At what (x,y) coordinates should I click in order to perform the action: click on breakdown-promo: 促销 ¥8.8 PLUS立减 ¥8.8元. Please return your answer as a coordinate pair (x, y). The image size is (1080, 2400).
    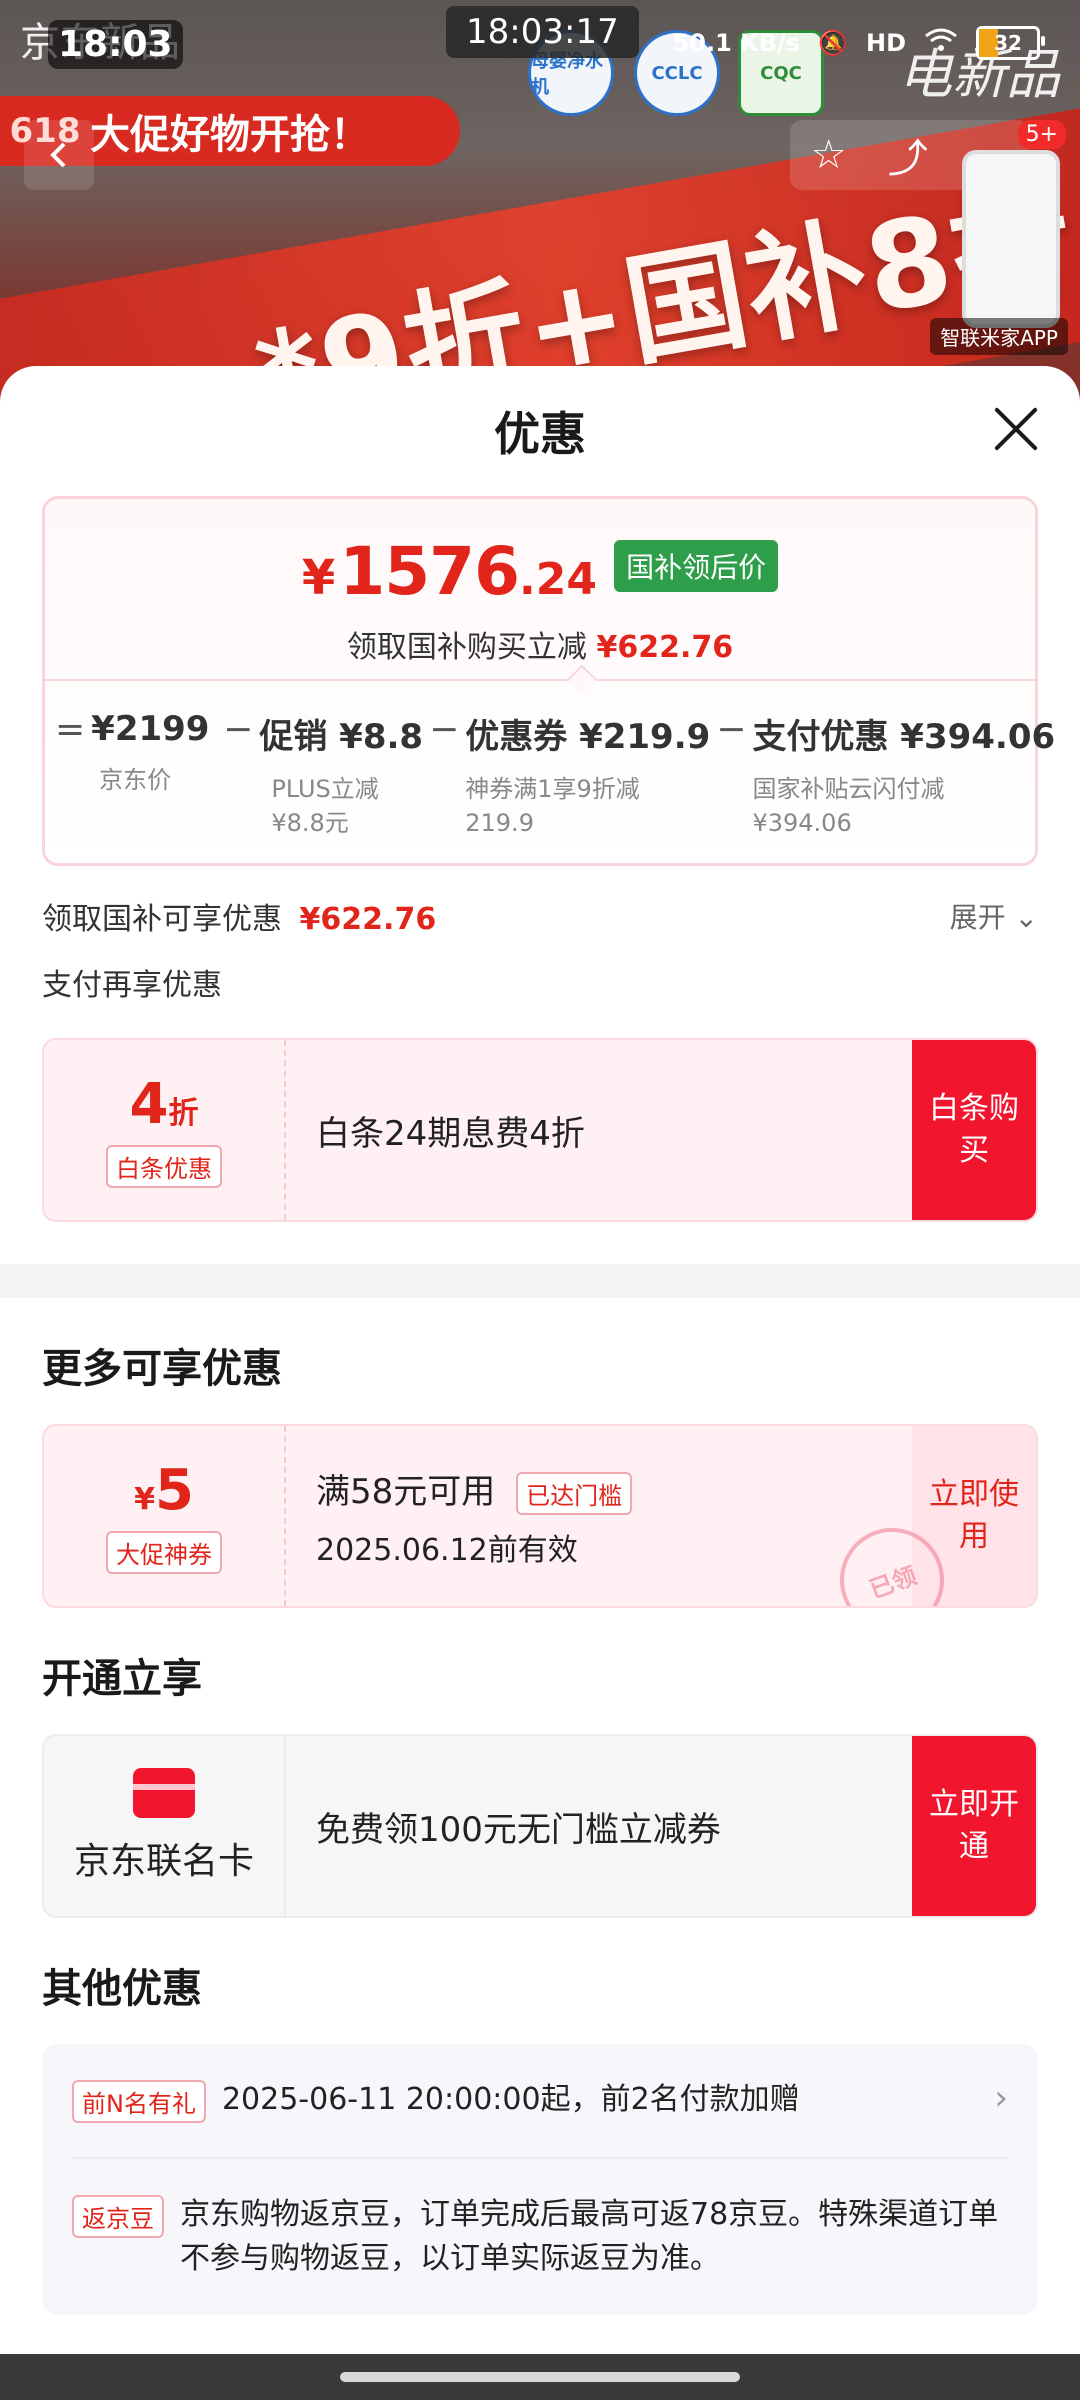
    Looking at the image, I should click on (341, 777).